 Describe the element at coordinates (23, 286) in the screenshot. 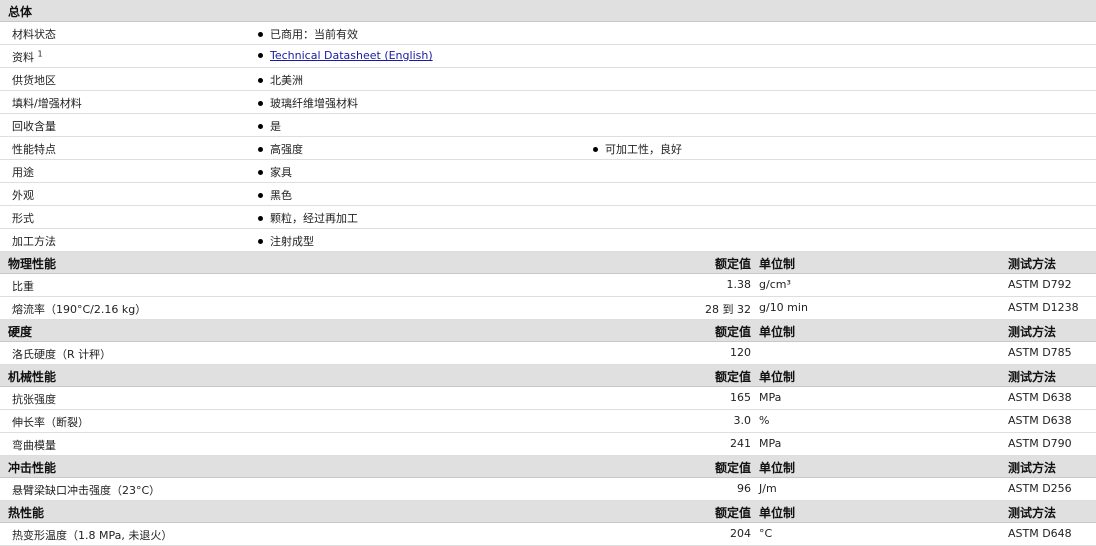

I see `property-label: 比重` at that location.